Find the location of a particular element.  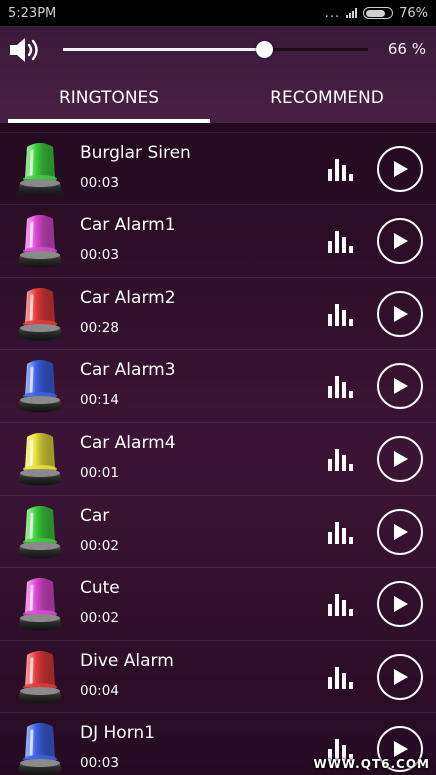

list-item: Car 00:02 is located at coordinates (218, 532).